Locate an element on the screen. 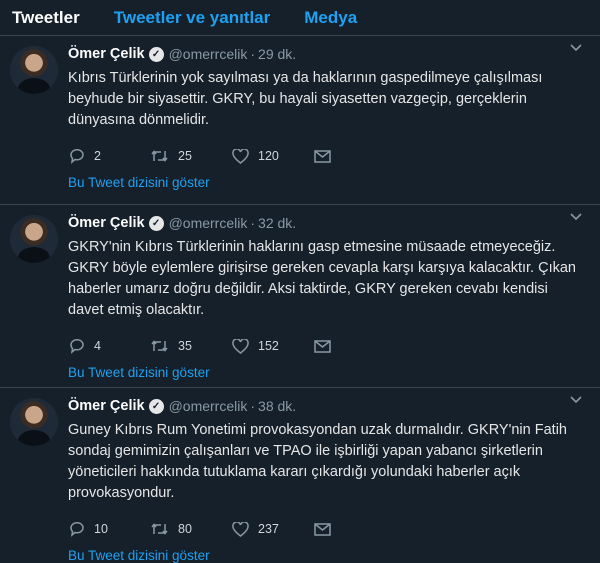 The width and height of the screenshot is (600, 563). retweet-count: 25 is located at coordinates (185, 156).